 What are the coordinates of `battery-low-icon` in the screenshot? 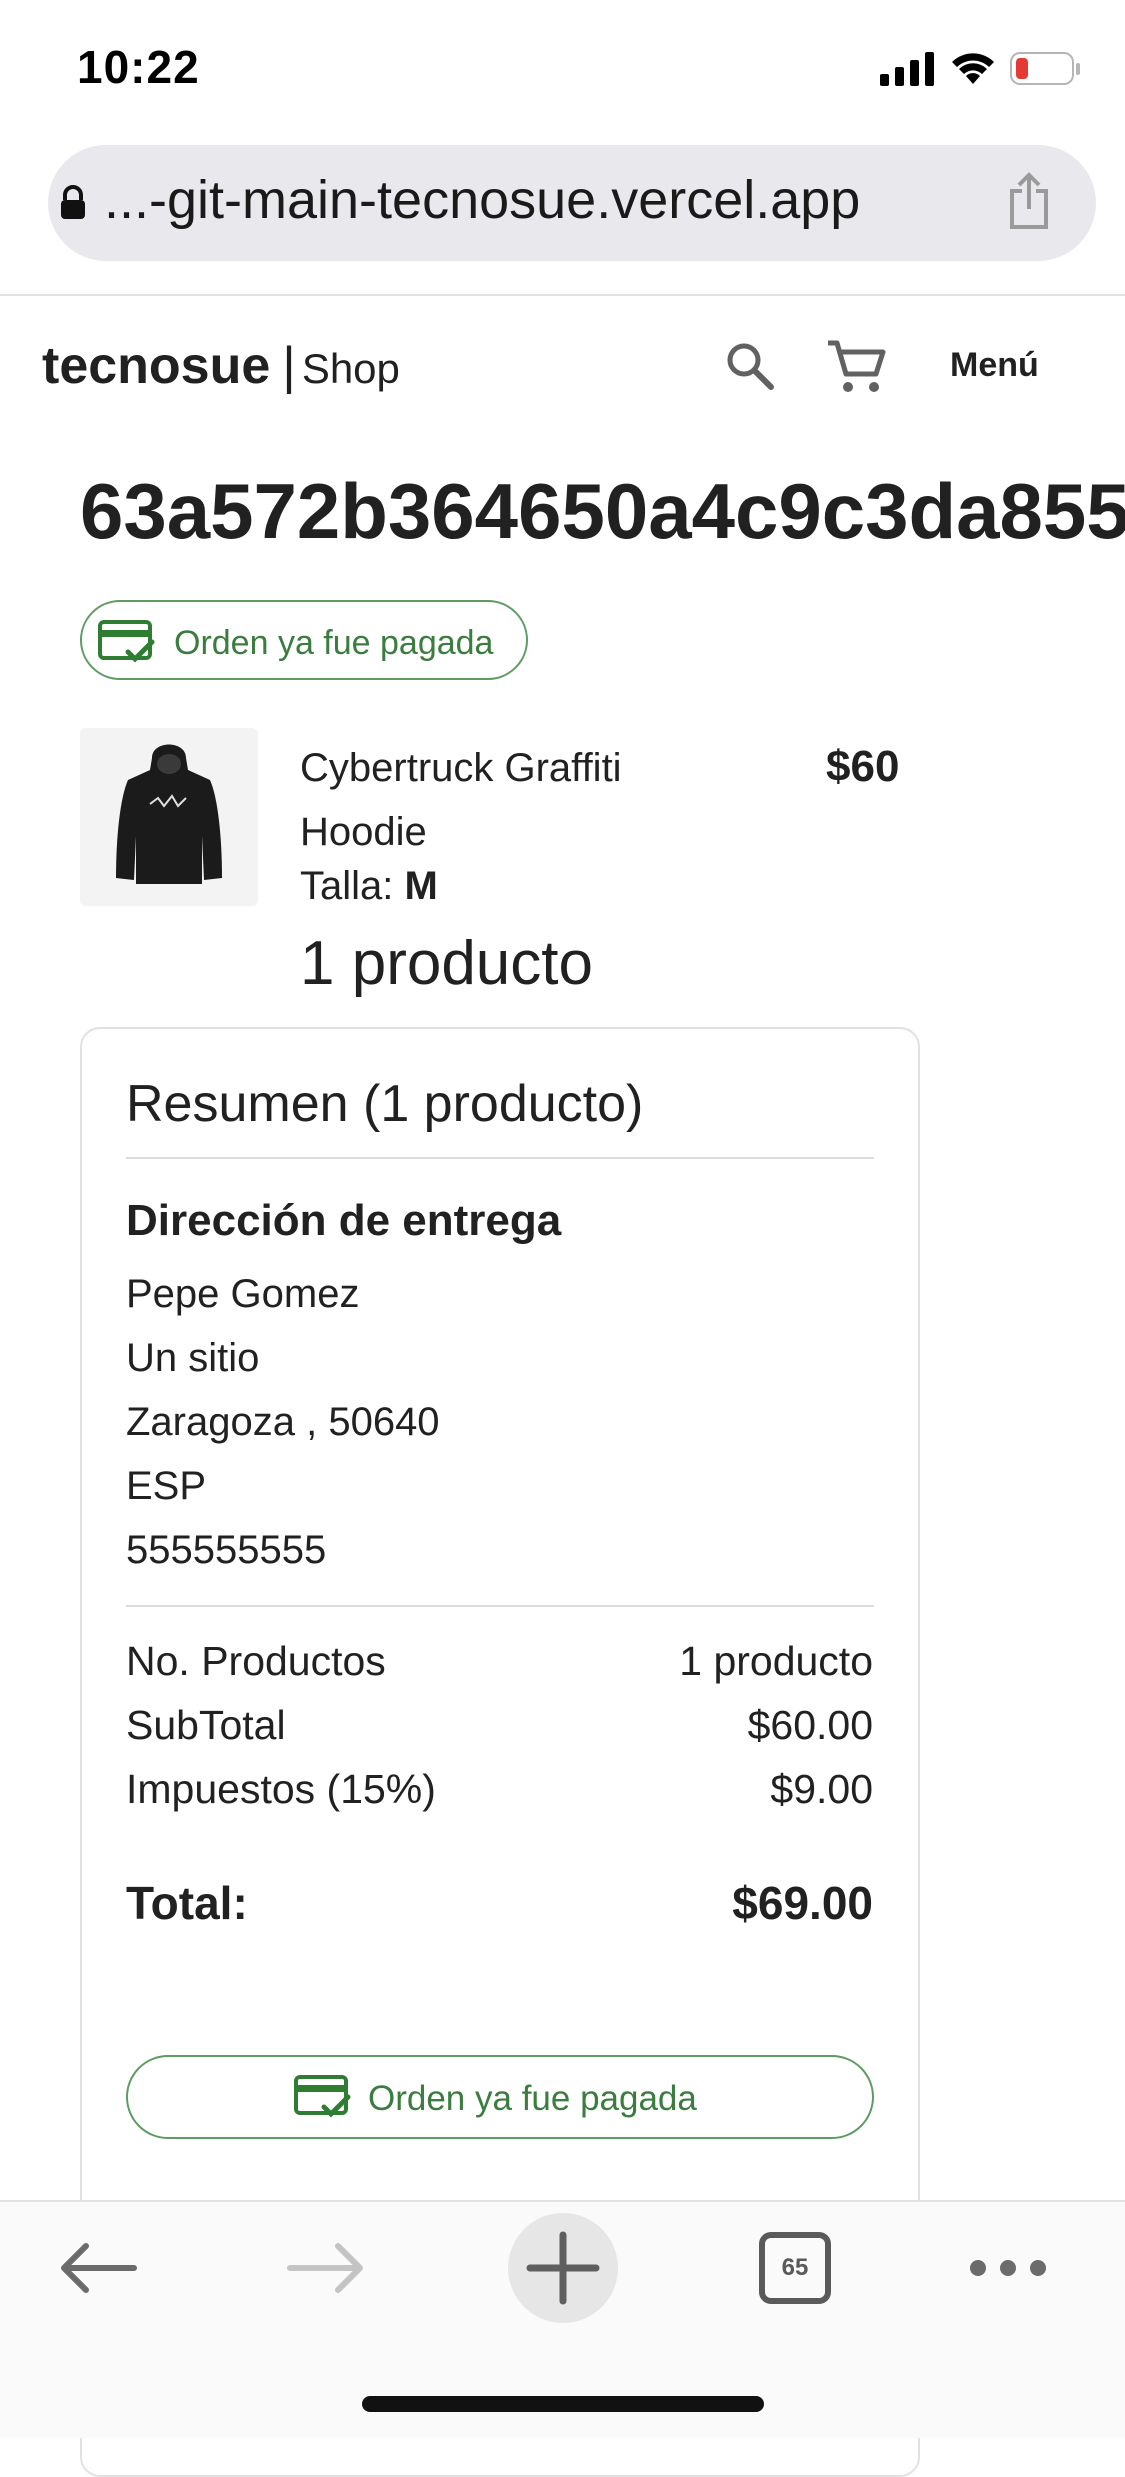 It's located at (1045, 68).